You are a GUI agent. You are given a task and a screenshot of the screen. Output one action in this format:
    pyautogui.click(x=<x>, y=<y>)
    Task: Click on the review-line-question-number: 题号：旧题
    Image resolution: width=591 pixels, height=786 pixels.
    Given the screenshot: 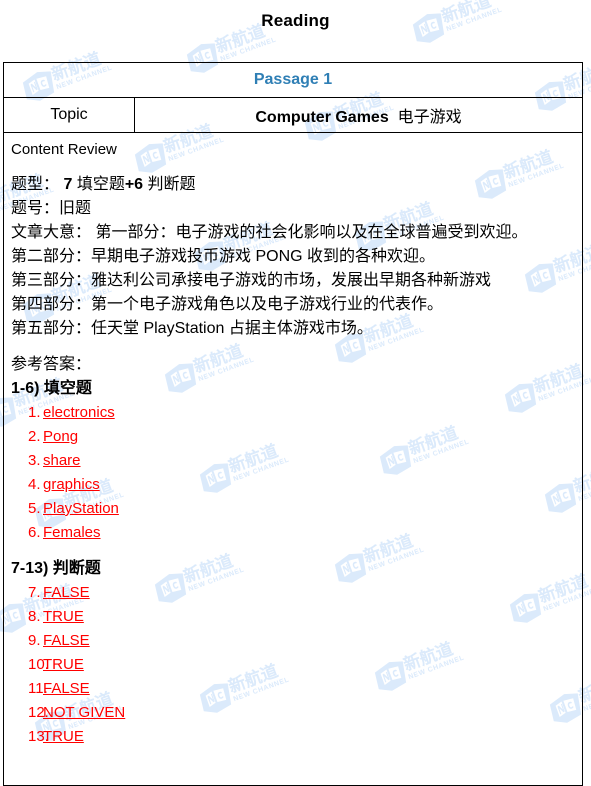 What is the action you would take?
    pyautogui.click(x=51, y=208)
    